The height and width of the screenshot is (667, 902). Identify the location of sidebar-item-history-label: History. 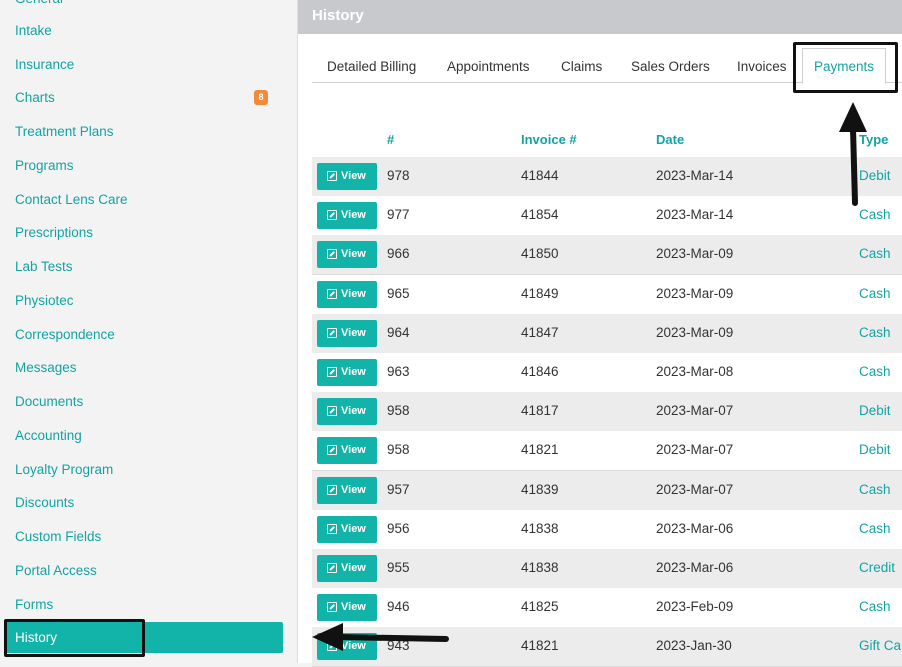
(36, 637).